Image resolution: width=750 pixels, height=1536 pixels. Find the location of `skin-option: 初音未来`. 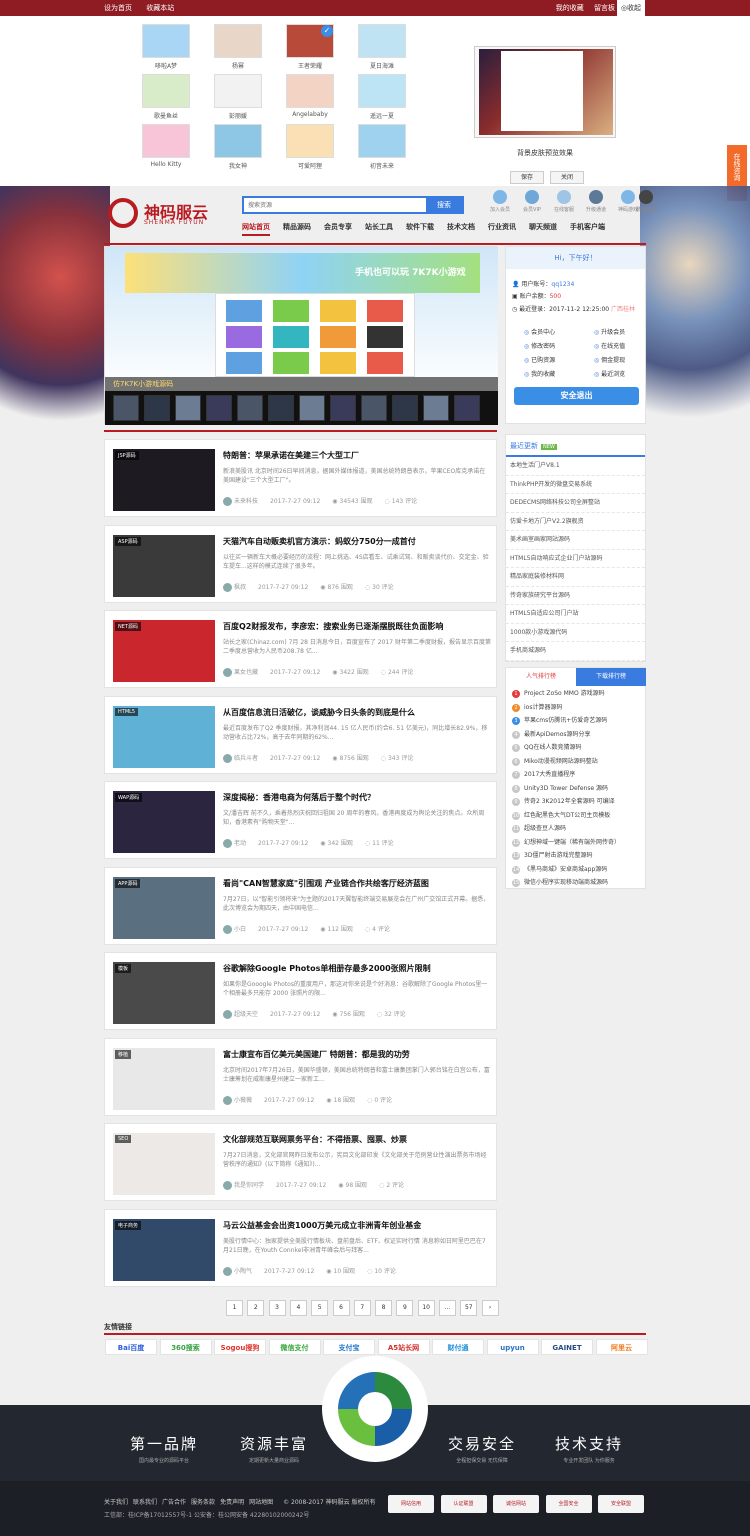

skin-option: 初音未来 is located at coordinates (382, 147).